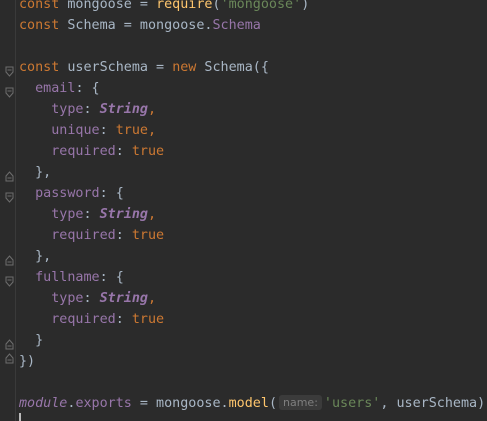 This screenshot has width=487, height=421. I want to click on code-line: fullname: {, so click(71, 277).